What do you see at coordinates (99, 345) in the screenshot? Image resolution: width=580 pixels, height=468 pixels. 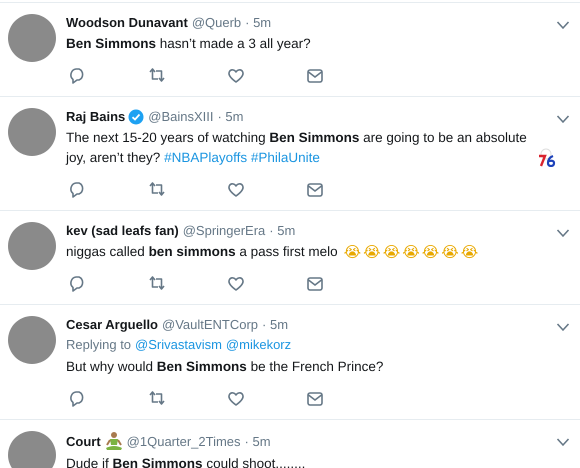 I see `replying-to-label: Replying to` at bounding box center [99, 345].